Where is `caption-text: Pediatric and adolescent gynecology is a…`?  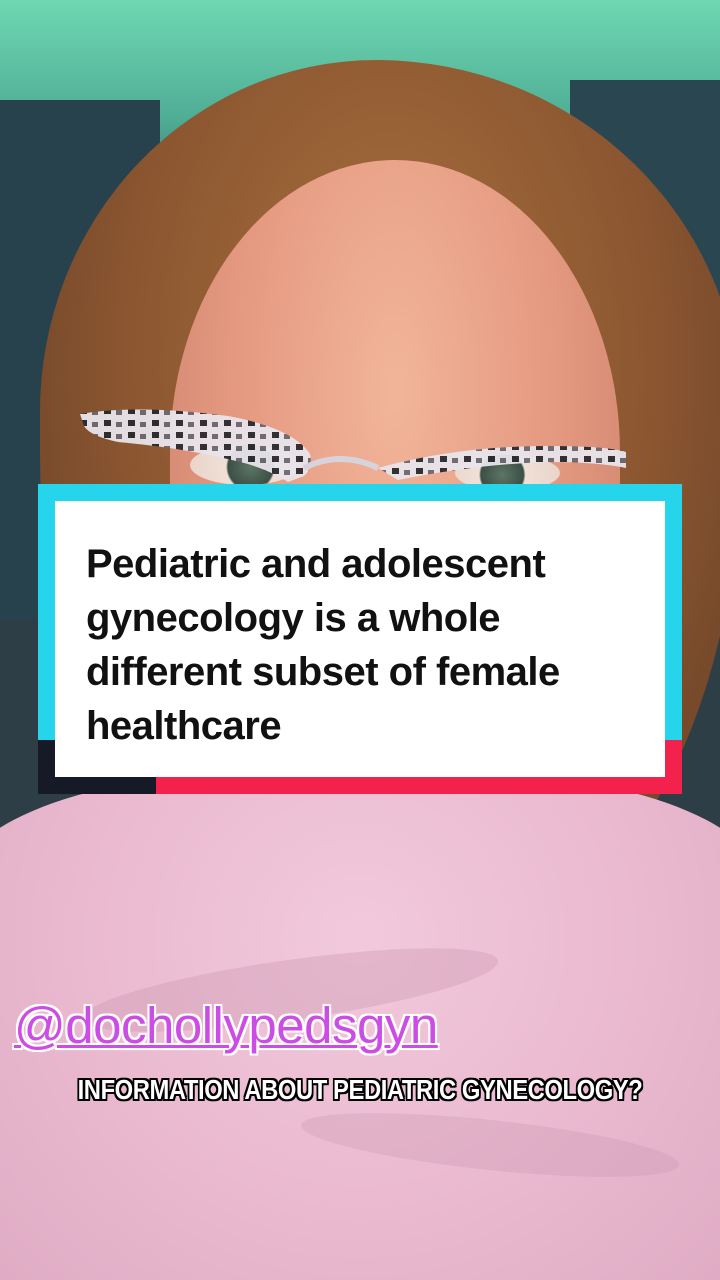 caption-text: Pediatric and adolescent gynecology is a… is located at coordinates (323, 645).